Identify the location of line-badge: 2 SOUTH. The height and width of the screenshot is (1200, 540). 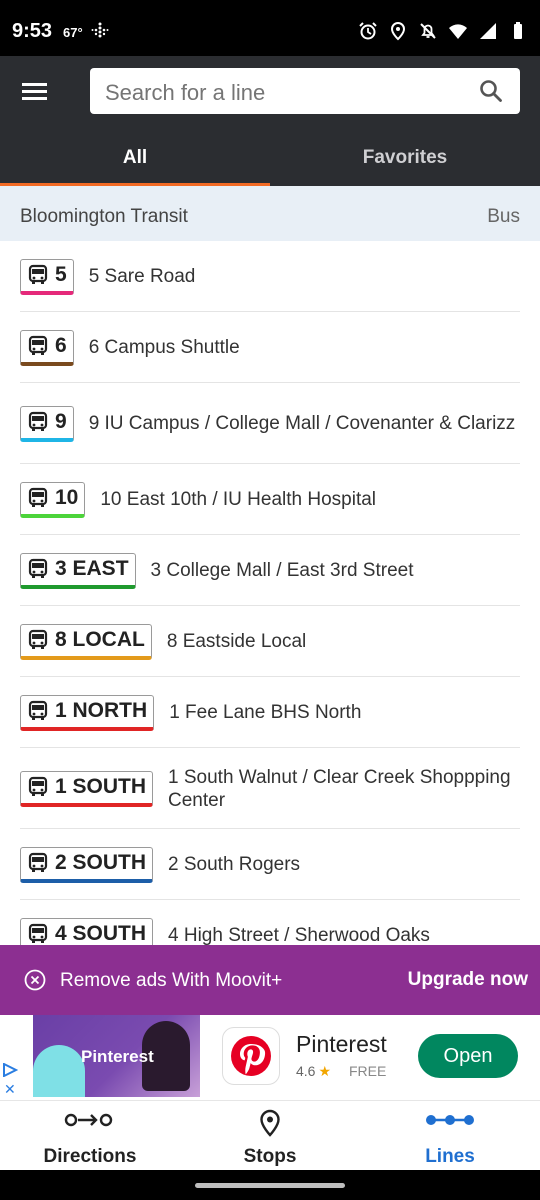
(87, 864).